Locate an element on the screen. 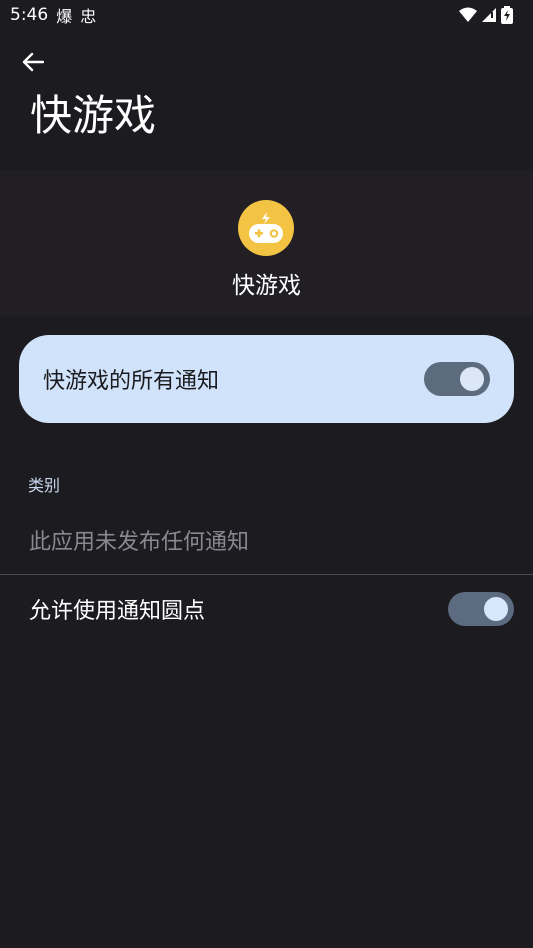 This screenshot has width=533, height=948. status-time: 5:46 is located at coordinates (29, 15).